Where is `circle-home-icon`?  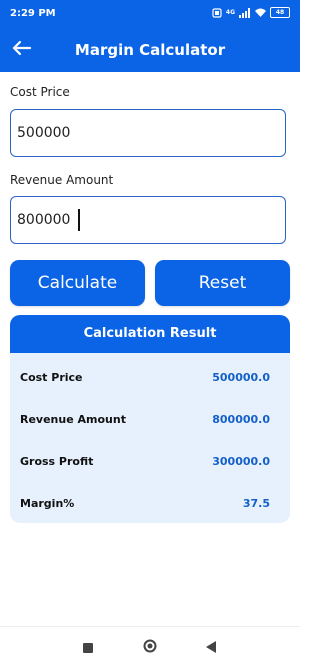
circle-home-icon is located at coordinates (150, 647).